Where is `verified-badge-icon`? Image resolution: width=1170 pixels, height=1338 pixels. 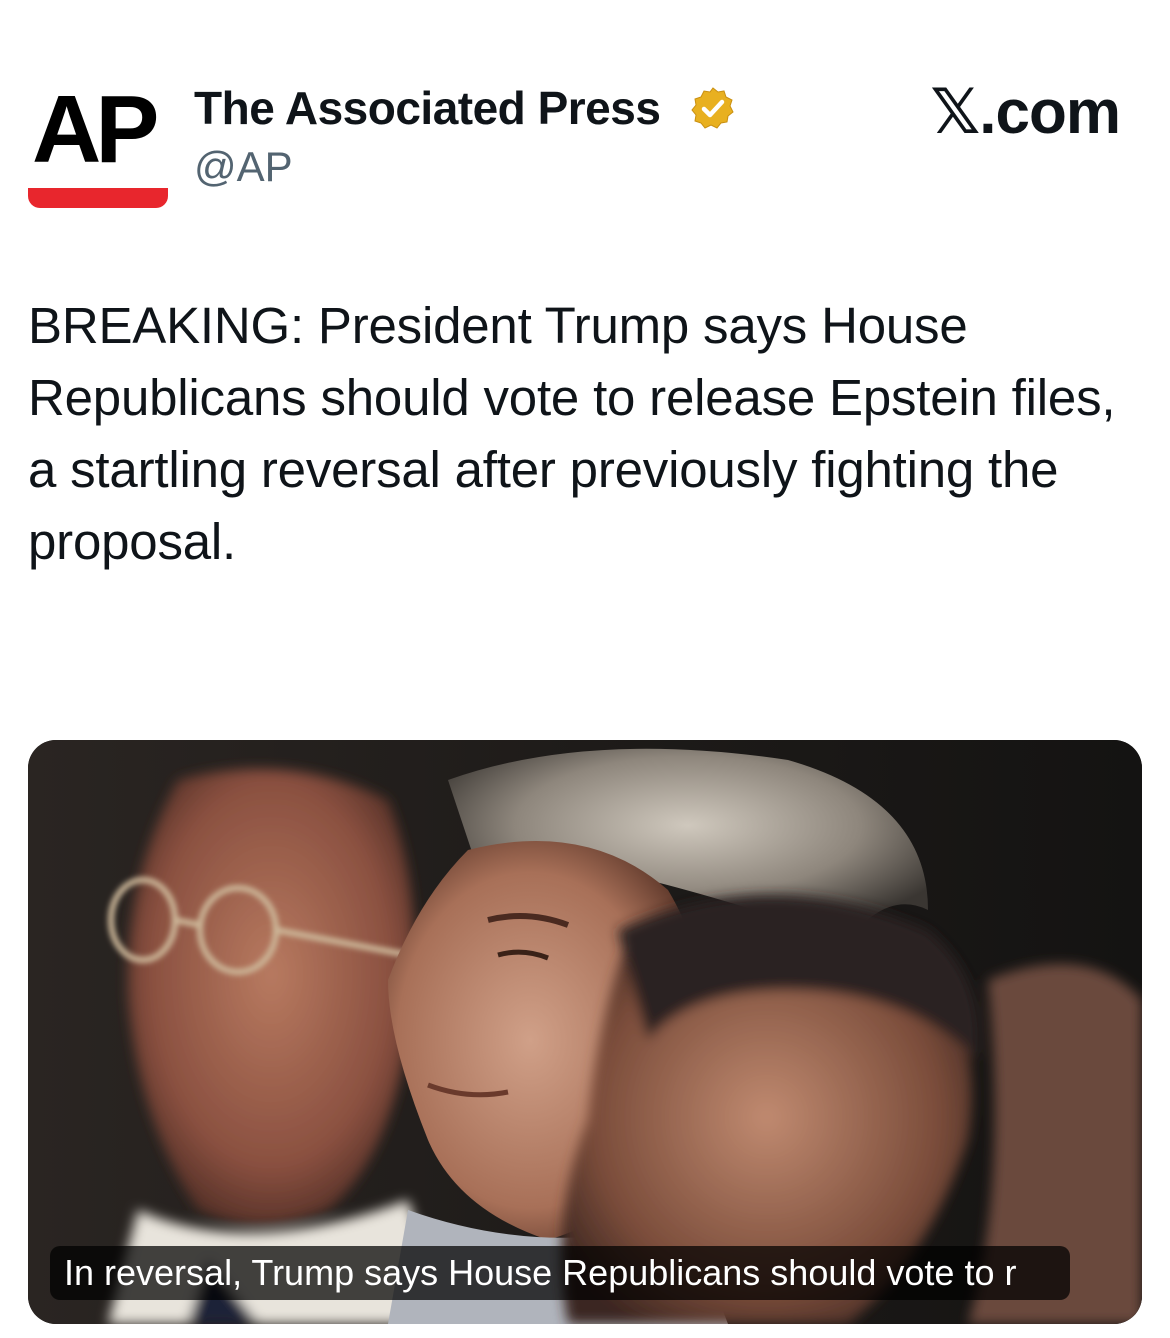 verified-badge-icon is located at coordinates (713, 109).